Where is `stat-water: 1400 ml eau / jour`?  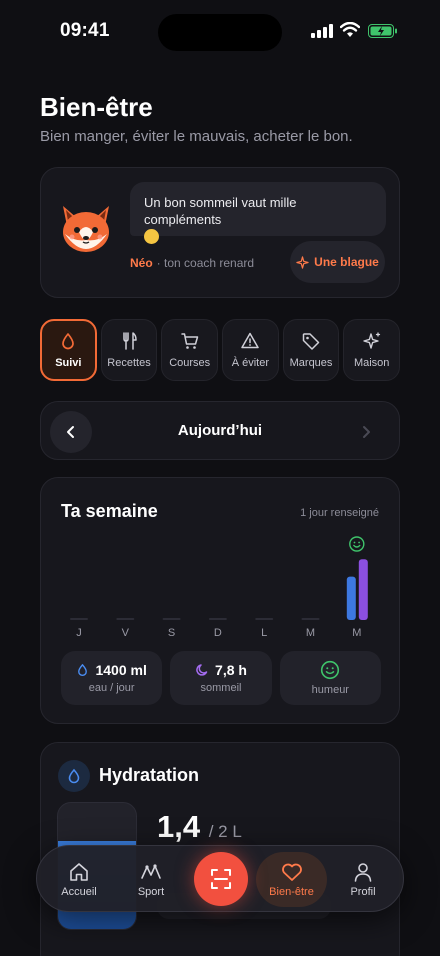 stat-water: 1400 ml eau / jour is located at coordinates (112, 678).